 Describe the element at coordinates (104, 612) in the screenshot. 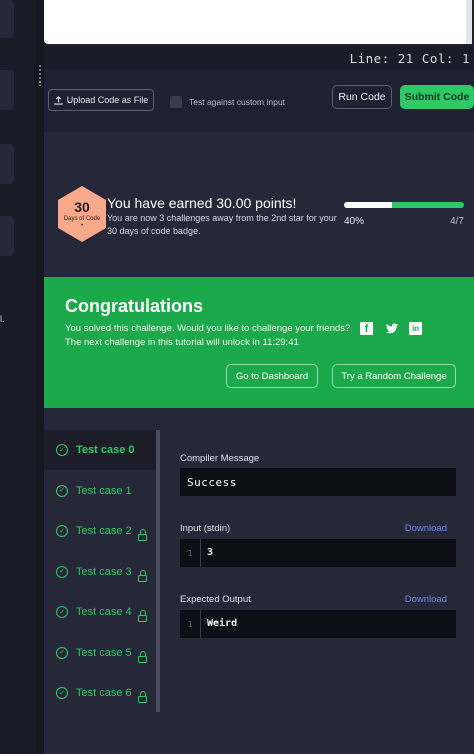

I see `test-case-label: Test case 4` at that location.